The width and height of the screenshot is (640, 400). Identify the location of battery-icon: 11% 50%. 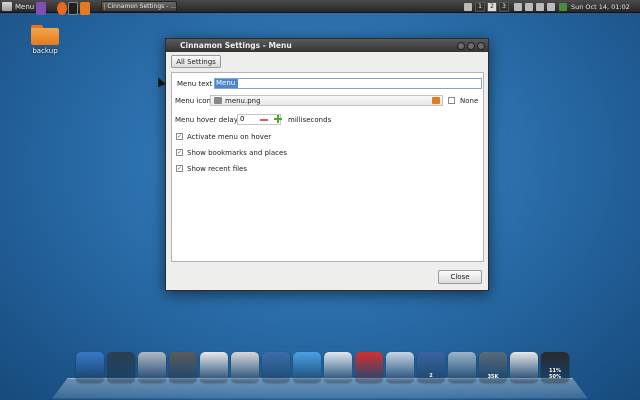
(555, 367).